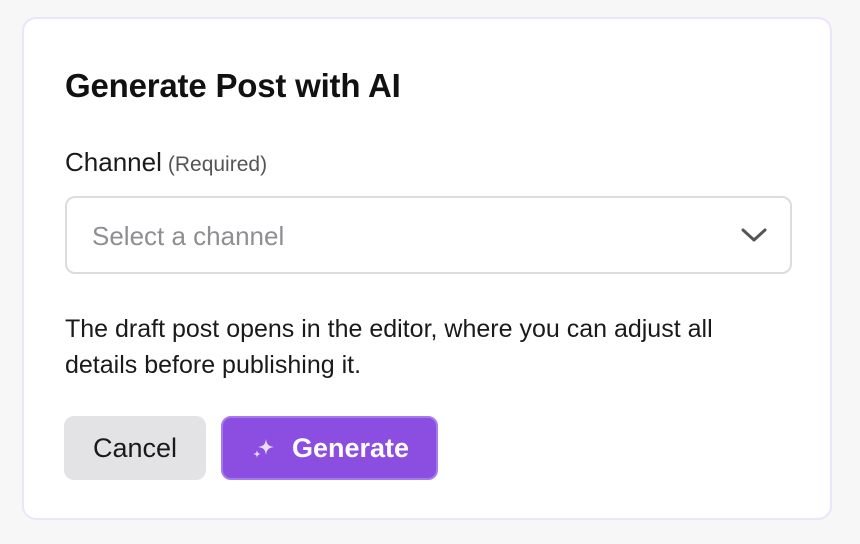 Image resolution: width=860 pixels, height=544 pixels. I want to click on generate-button: Generate, so click(329, 448).